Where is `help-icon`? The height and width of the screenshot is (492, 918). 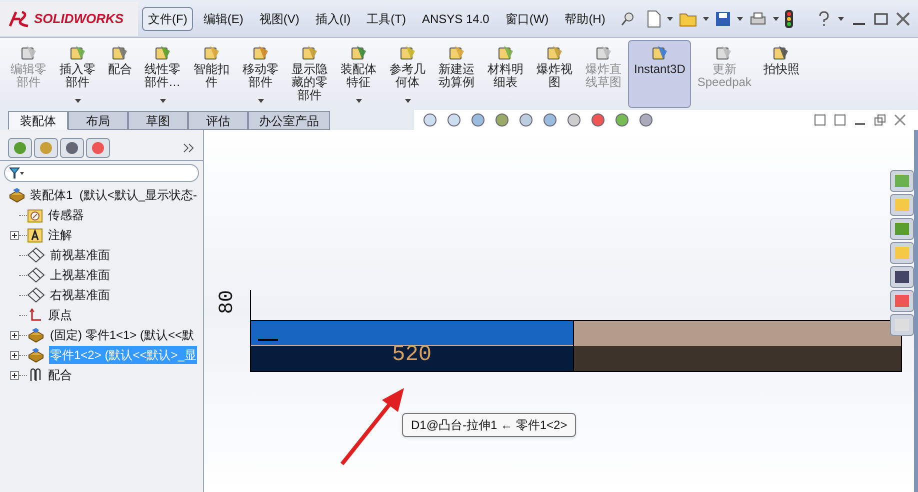 help-icon is located at coordinates (824, 18).